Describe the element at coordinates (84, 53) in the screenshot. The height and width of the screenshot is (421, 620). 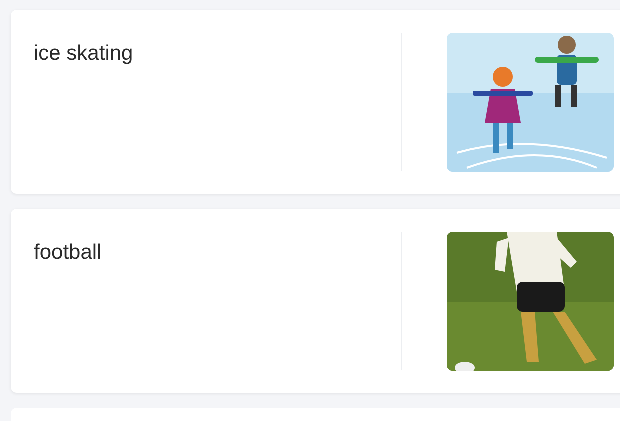
I see `card-title: ice skating` at that location.